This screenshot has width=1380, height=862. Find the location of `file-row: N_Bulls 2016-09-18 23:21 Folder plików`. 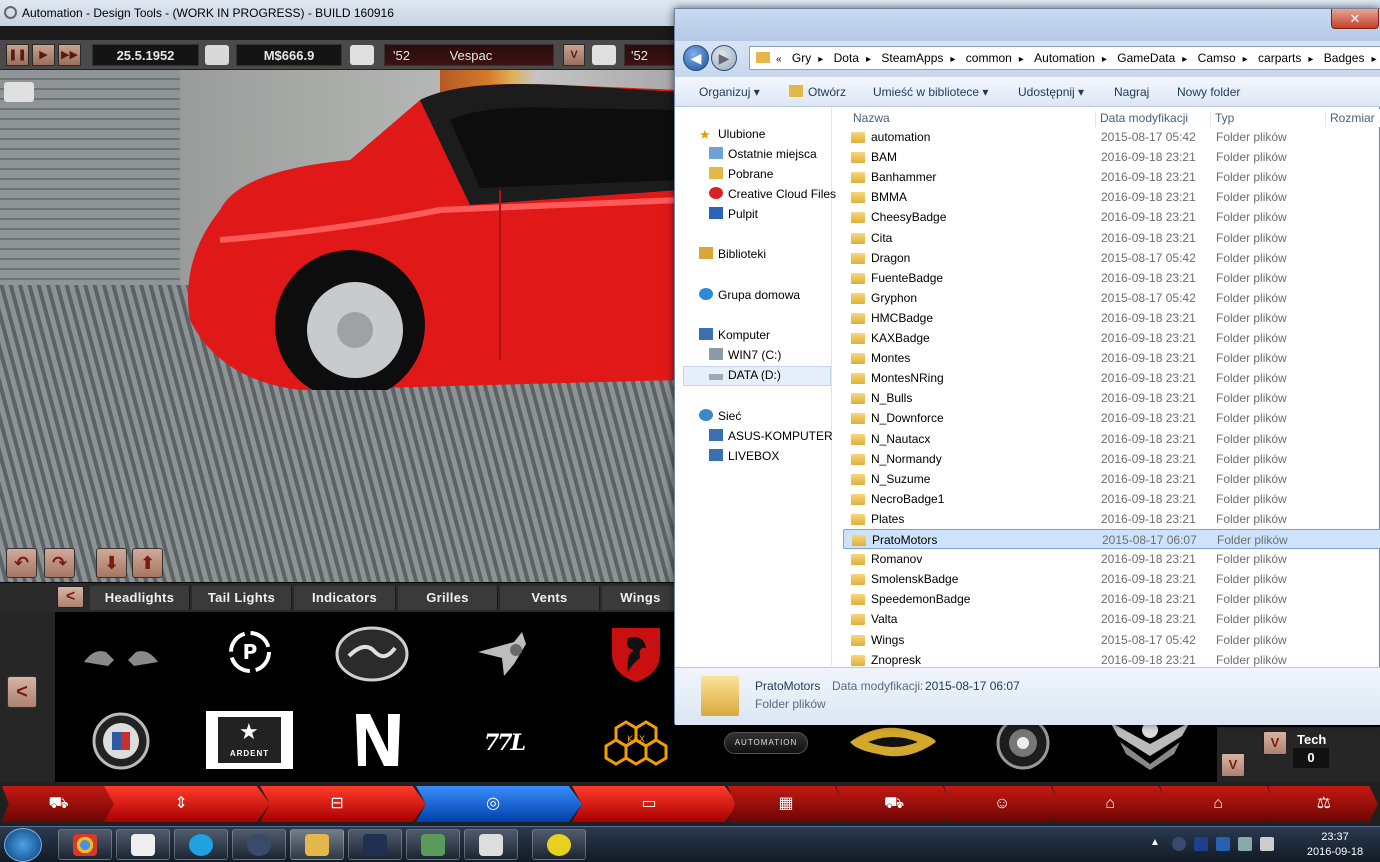

file-row: N_Bulls 2016-09-18 23:21 Folder plików is located at coordinates (1111, 398).